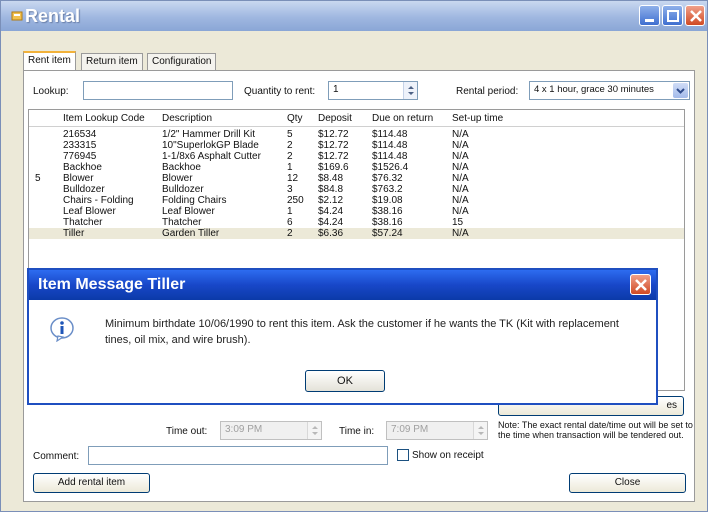 The height and width of the screenshot is (515, 710). I want to click on row-marker: 5, so click(38, 178).